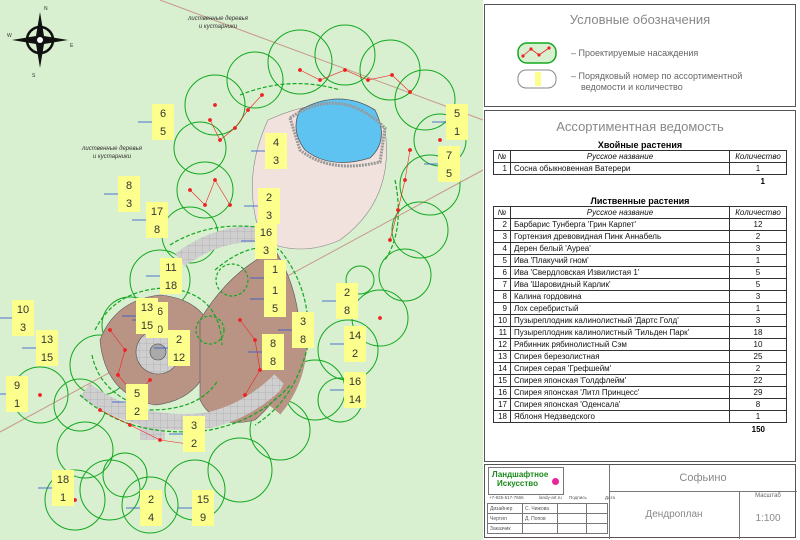 The height and width of the screenshot is (540, 800). I want to click on table-row: 5 Ива 'Плакучий гном' 1, so click(640, 260).